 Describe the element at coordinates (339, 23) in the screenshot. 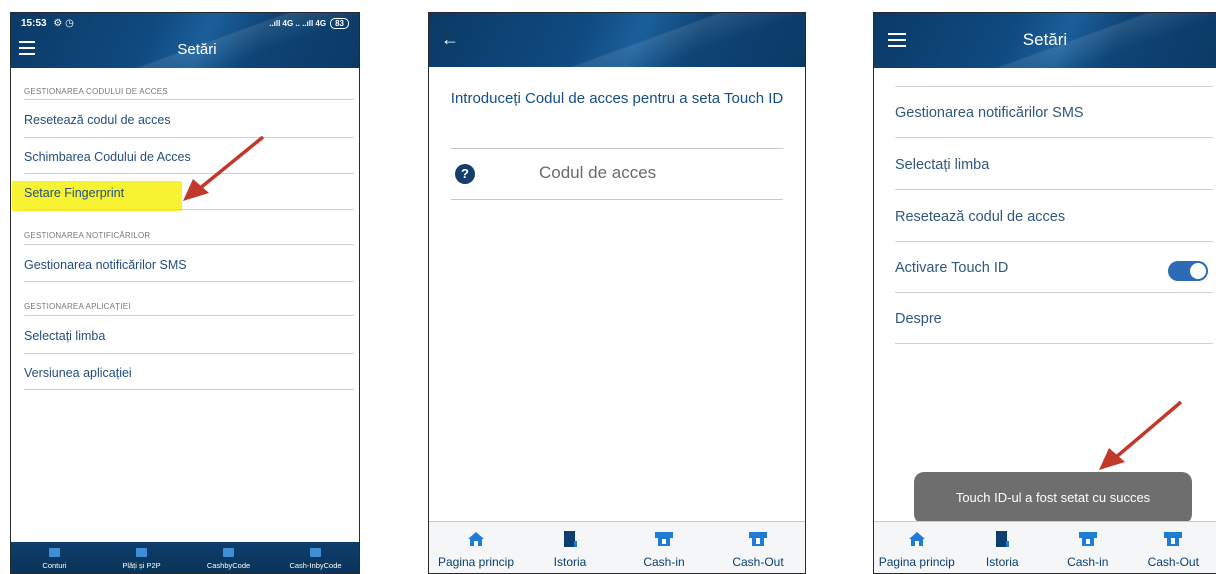

I see `battery-icon: 83` at that location.